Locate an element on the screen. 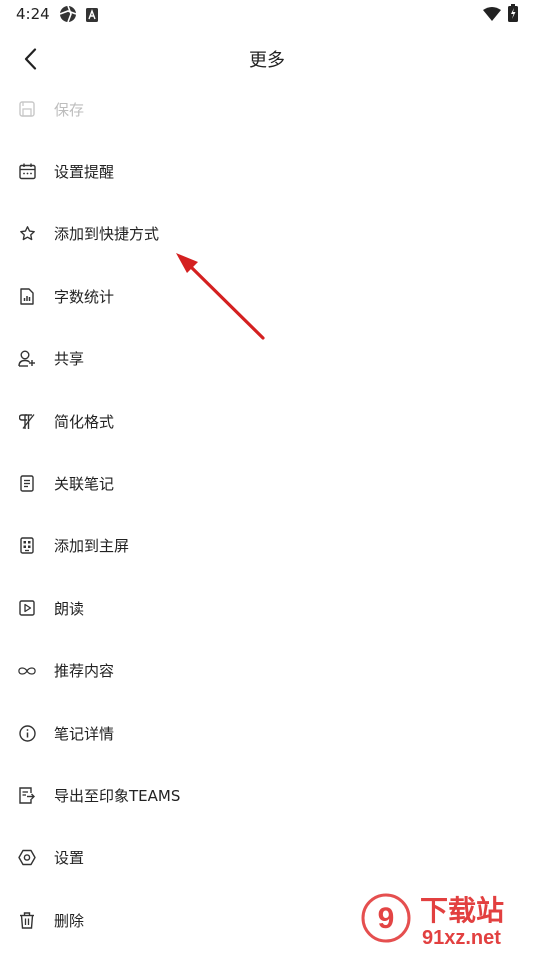 This screenshot has height=954, width=534. menu-item-label: 笔记详情 is located at coordinates (84, 733).